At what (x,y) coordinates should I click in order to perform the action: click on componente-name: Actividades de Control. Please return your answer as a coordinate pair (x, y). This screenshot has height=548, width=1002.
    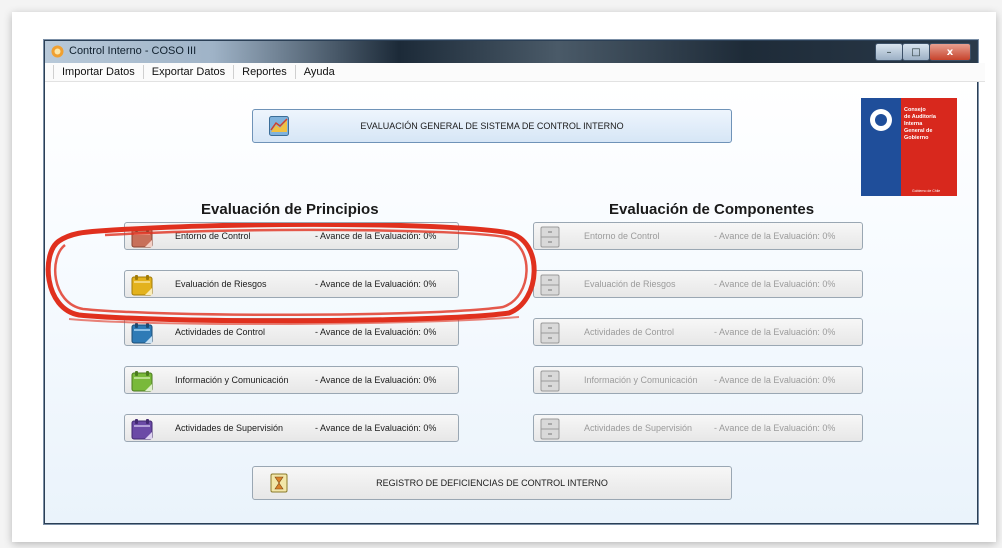
    Looking at the image, I should click on (629, 332).